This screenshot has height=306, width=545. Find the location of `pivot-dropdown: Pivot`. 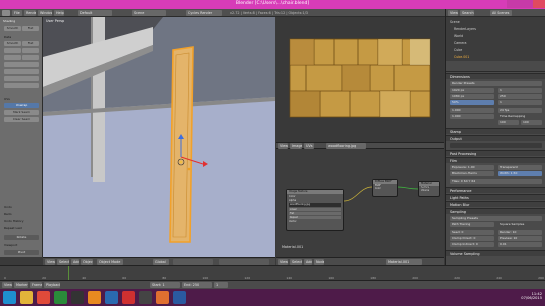

pivot-dropdown: Pivot is located at coordinates (21, 252).